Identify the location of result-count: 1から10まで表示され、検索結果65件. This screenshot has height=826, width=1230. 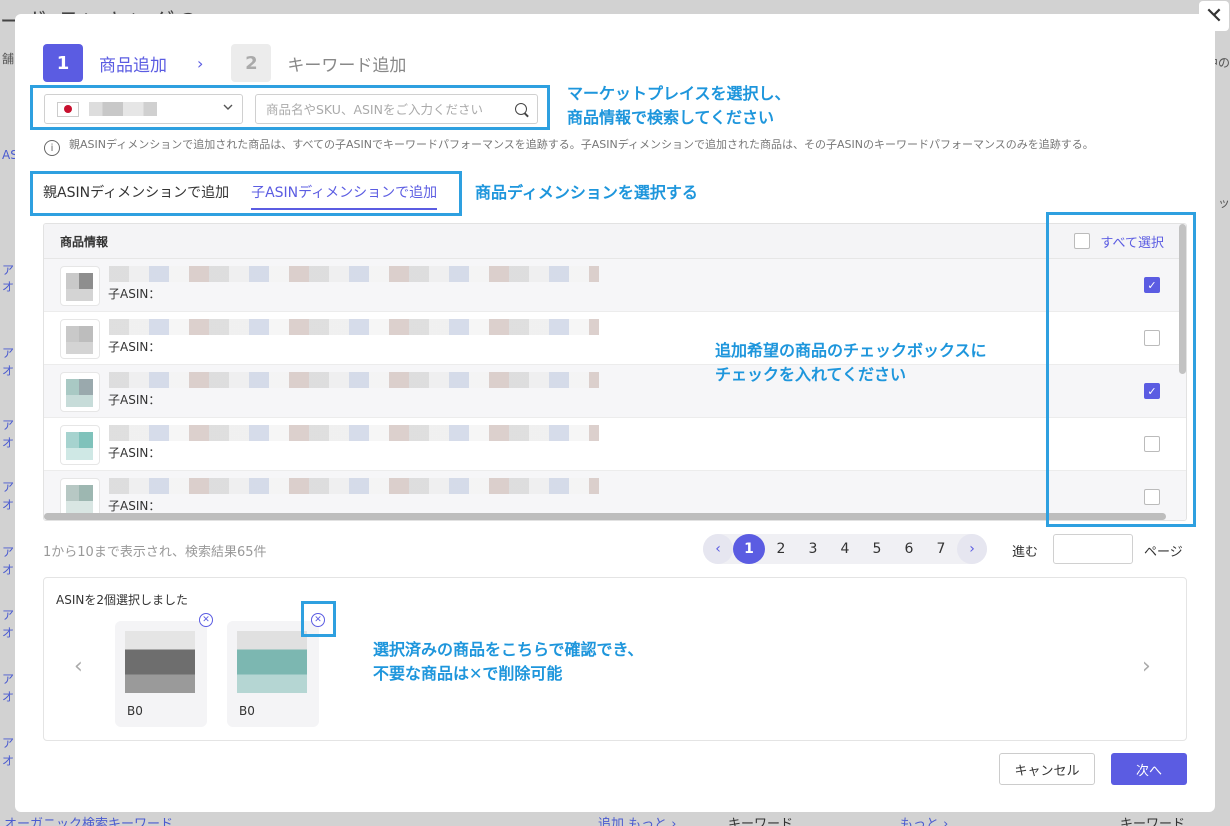
(155, 552).